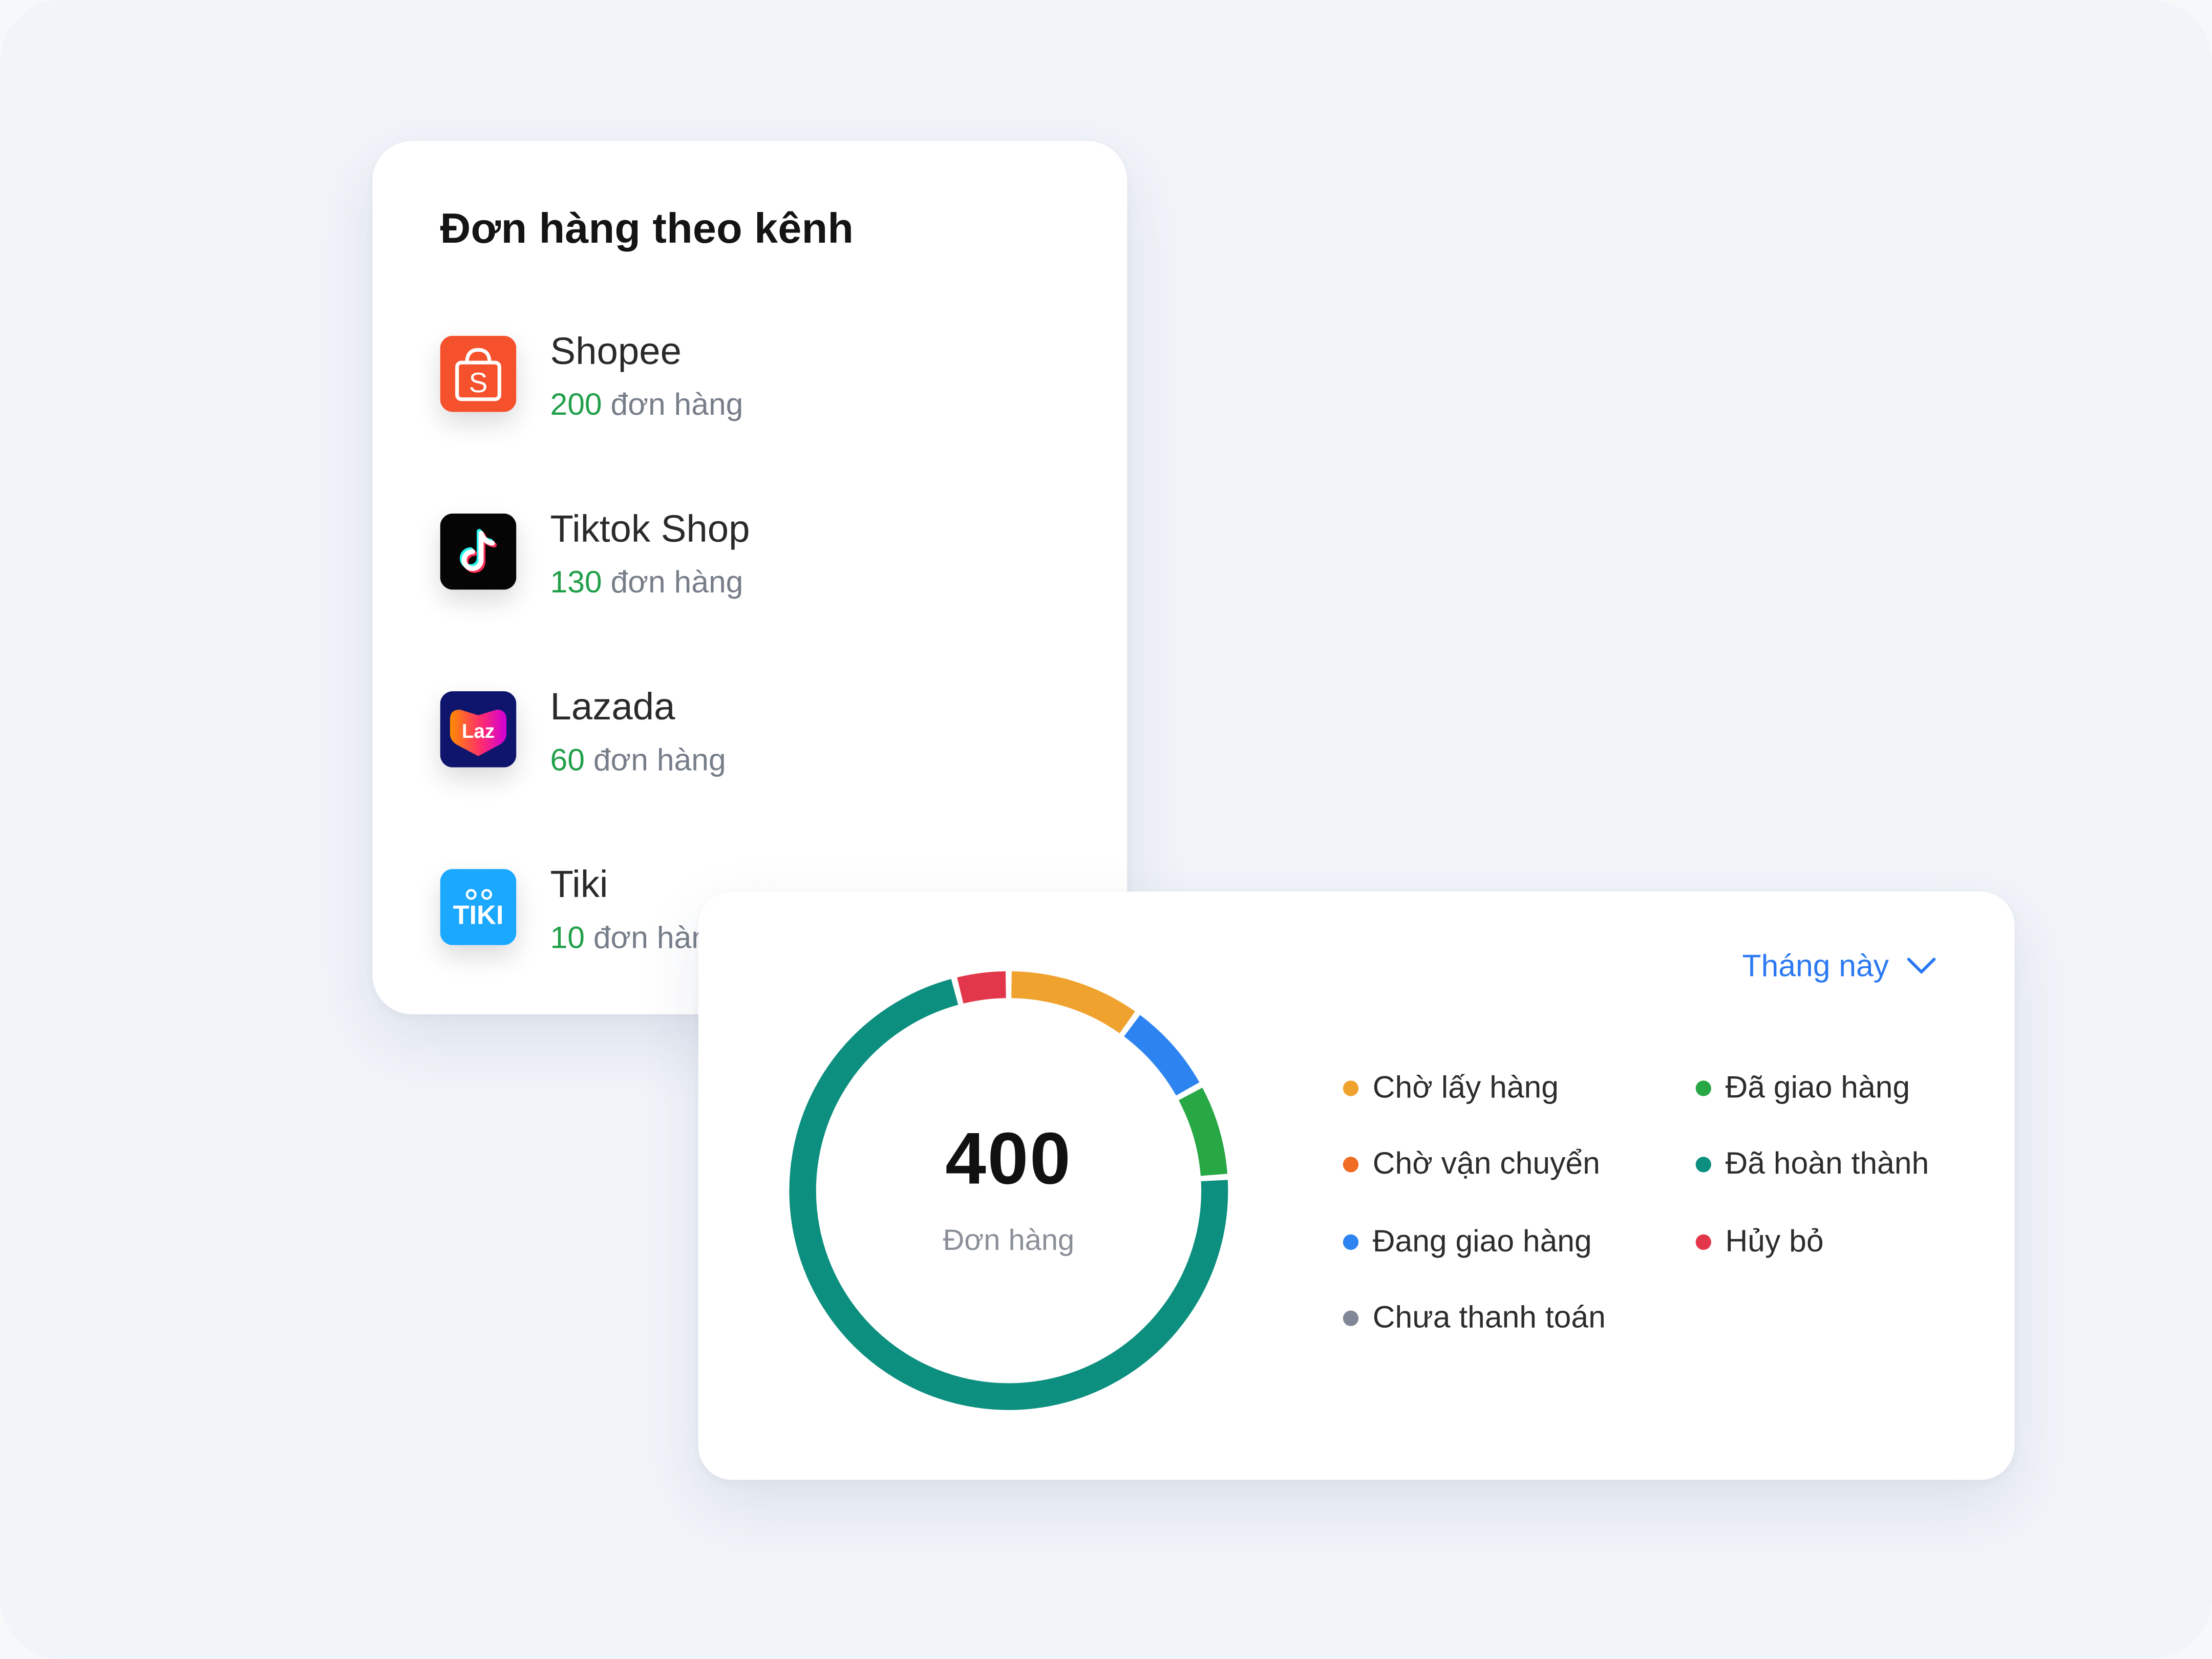  What do you see at coordinates (1774, 1241) in the screenshot?
I see `legend-label: Hủy bỏ` at bounding box center [1774, 1241].